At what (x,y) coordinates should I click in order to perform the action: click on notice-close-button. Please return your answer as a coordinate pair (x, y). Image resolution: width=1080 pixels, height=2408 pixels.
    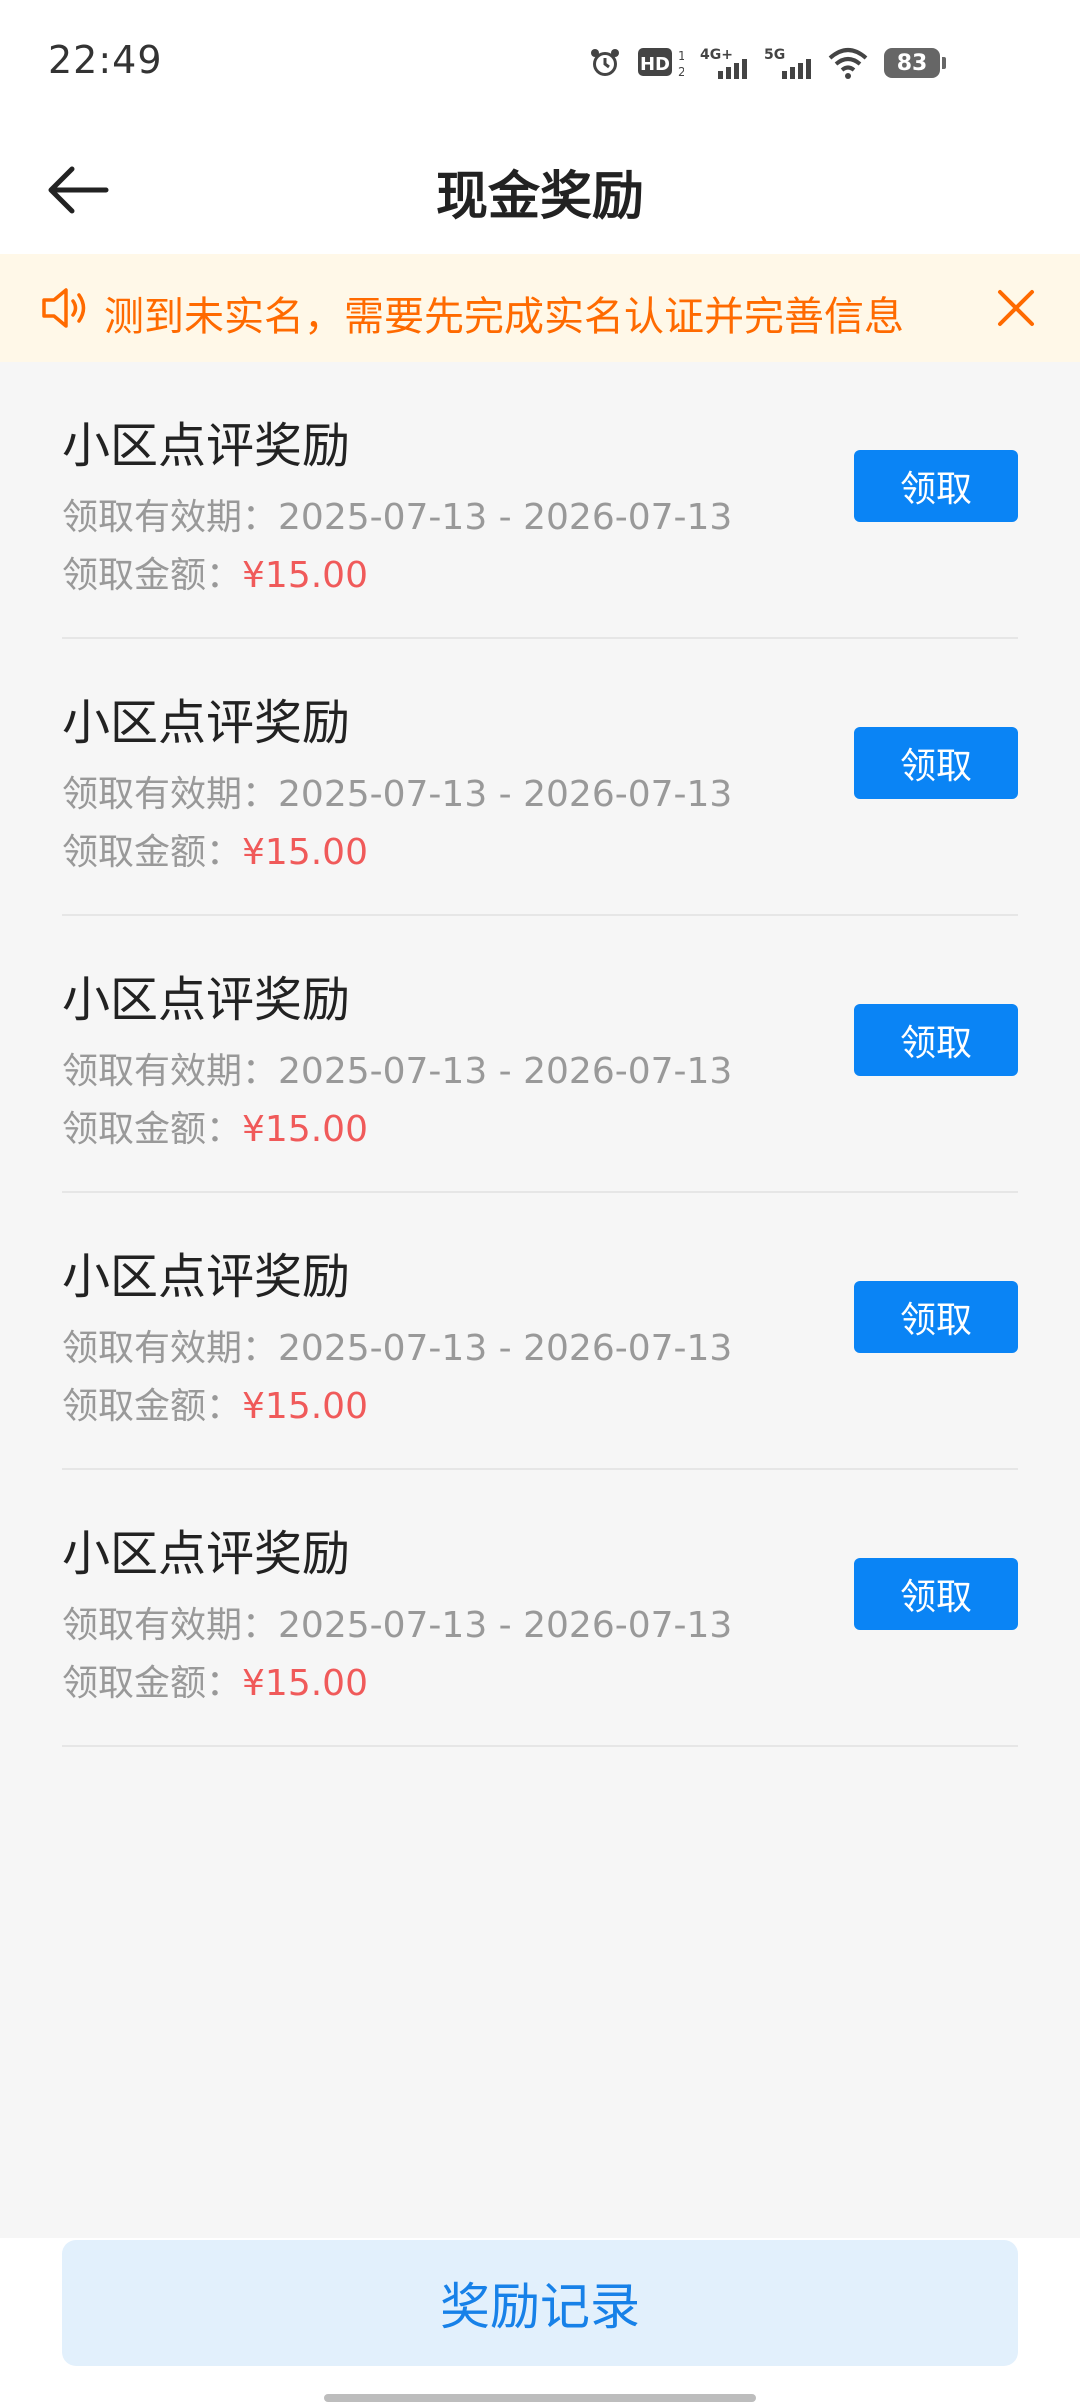
    Looking at the image, I should click on (1016, 308).